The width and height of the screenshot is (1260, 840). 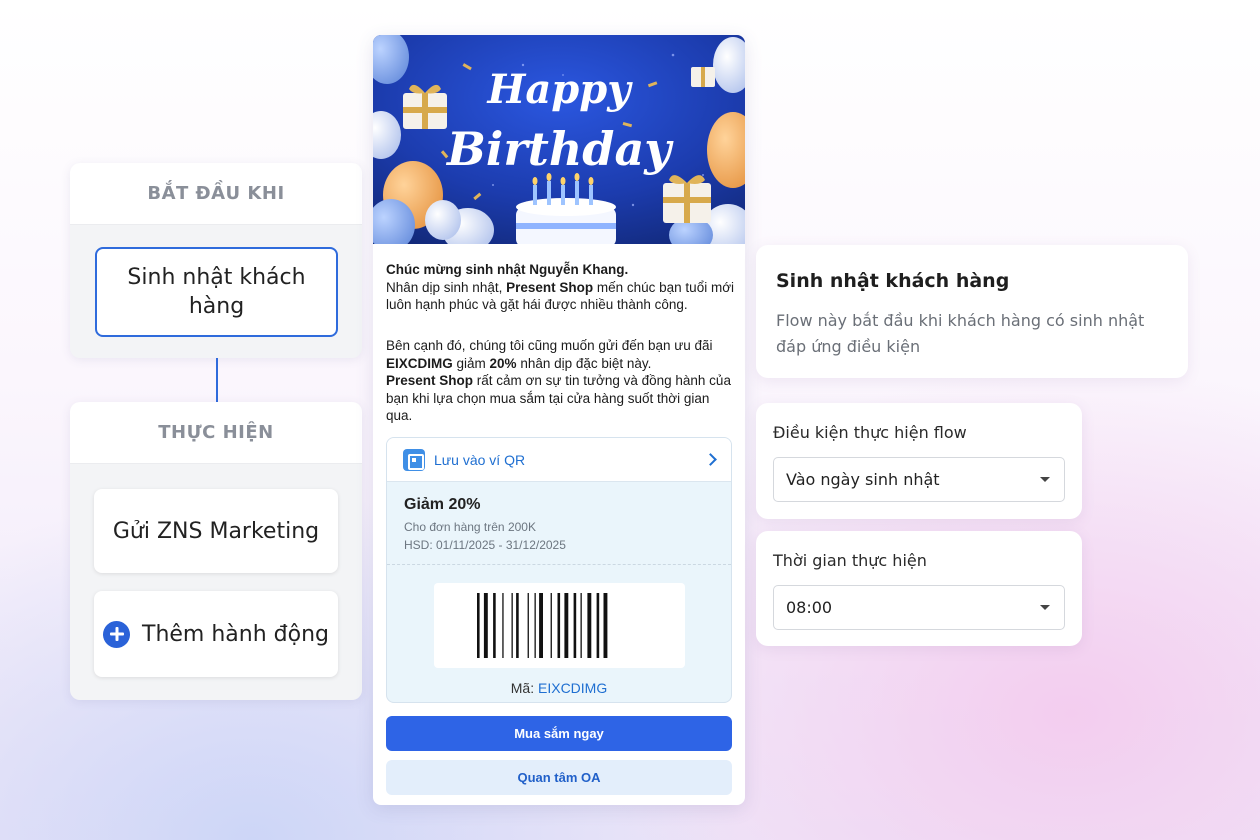 I want to click on condition-select-value: Vào ngày sinh nhật, so click(x=863, y=479).